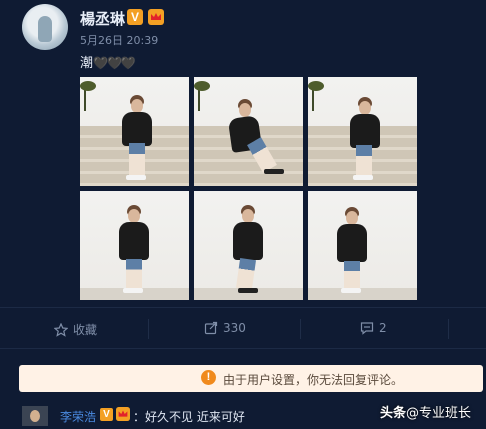  I want to click on repost-count: 330, so click(234, 328).